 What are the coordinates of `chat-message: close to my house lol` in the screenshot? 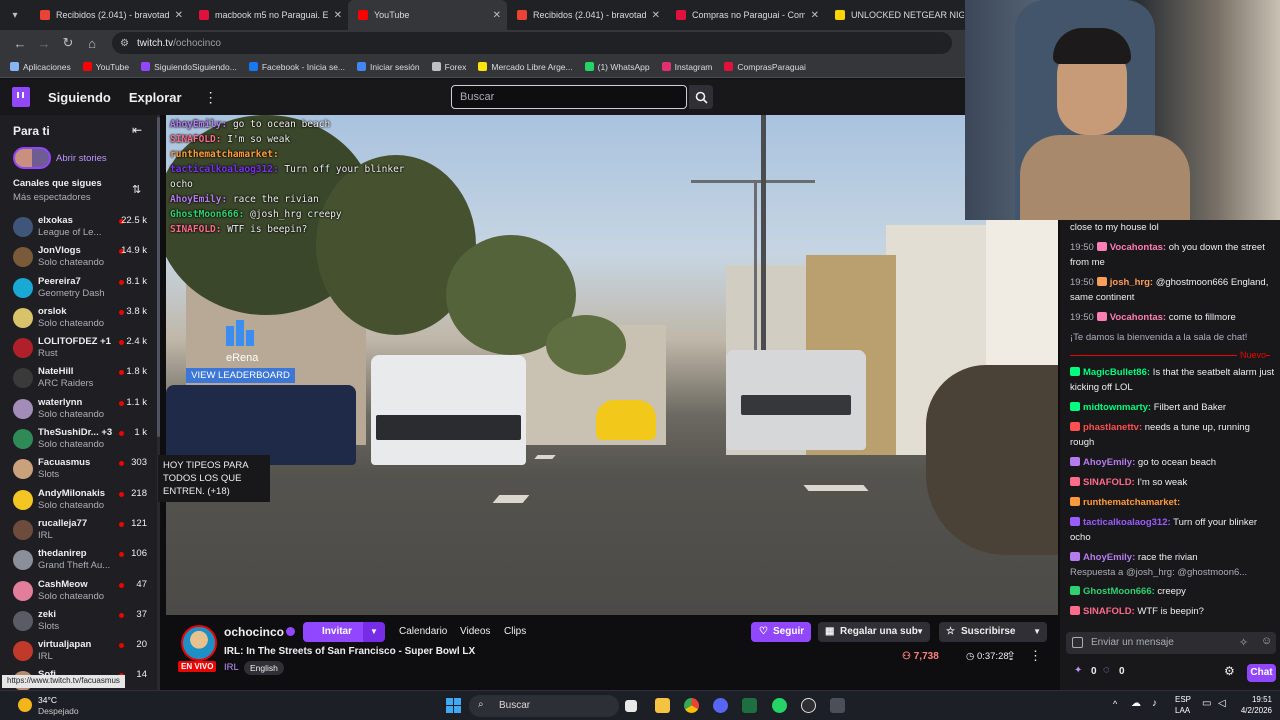 It's located at (1172, 227).